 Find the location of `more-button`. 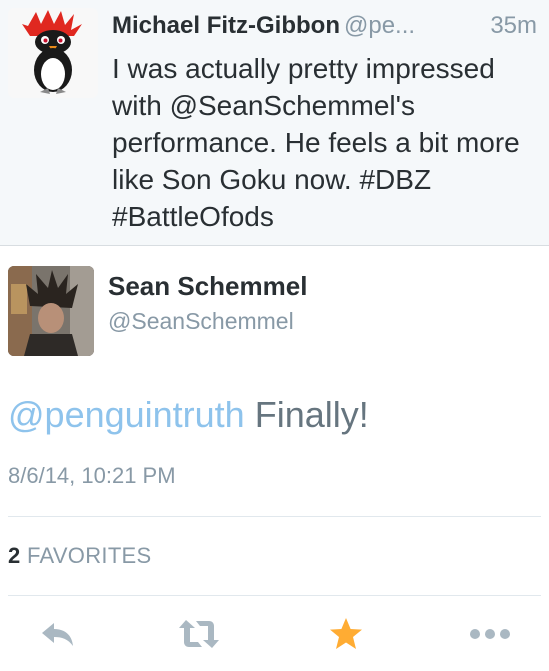

more-button is located at coordinates (490, 634).